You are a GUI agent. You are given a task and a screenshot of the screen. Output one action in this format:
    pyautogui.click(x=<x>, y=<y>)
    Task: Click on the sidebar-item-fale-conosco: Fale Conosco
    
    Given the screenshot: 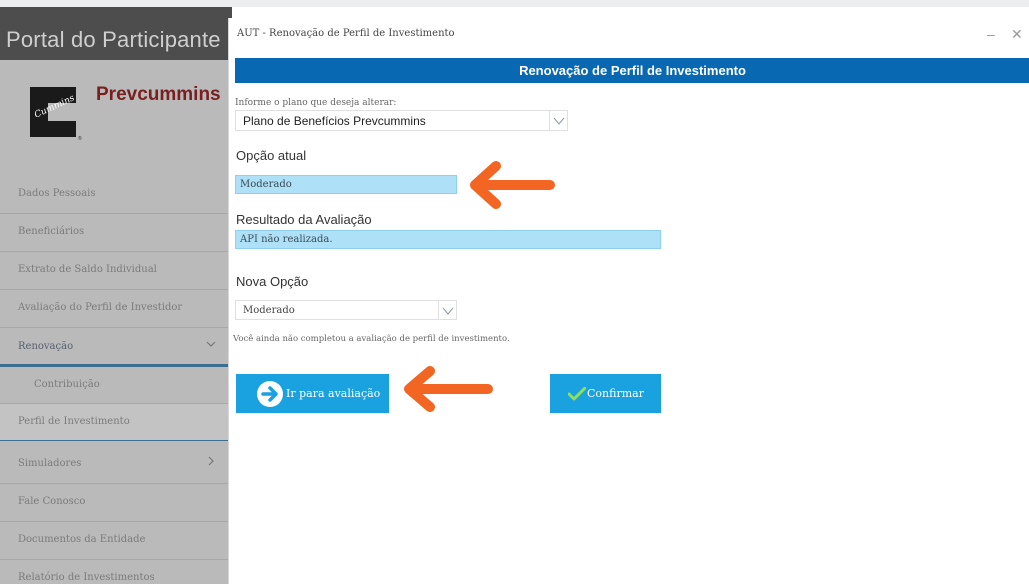 What is the action you would take?
    pyautogui.click(x=116, y=502)
    